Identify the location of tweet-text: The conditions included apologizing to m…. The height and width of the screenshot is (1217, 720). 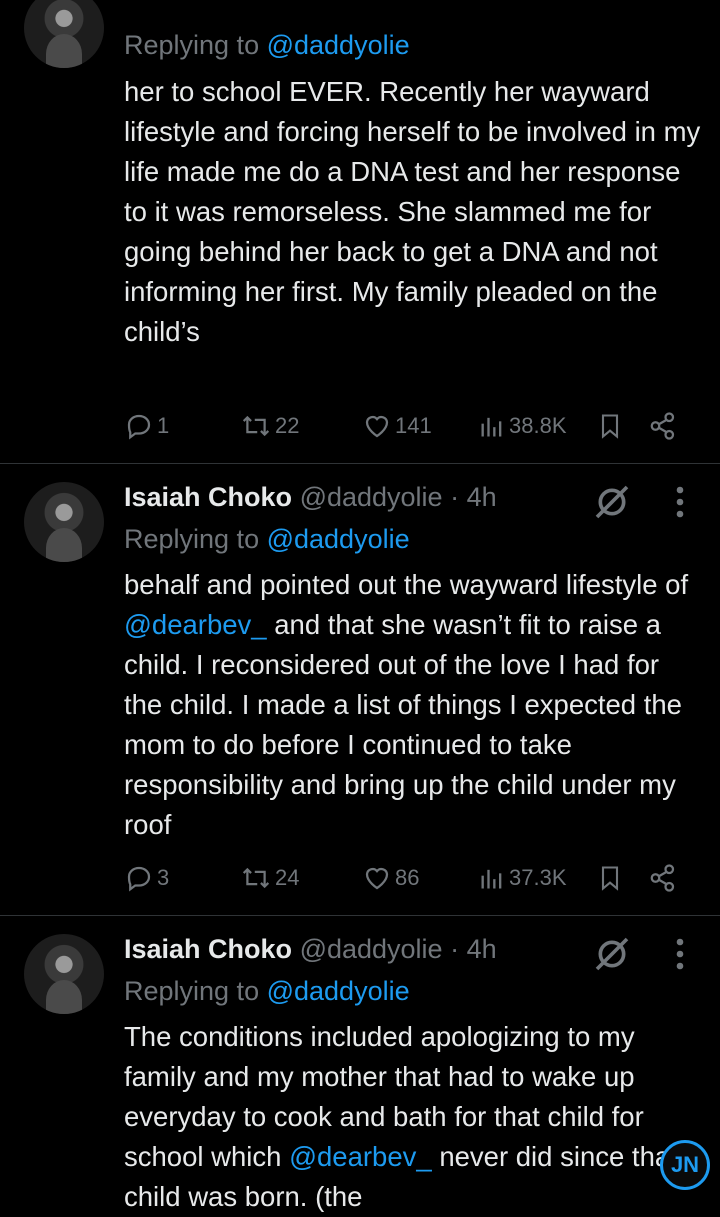
(401, 1116).